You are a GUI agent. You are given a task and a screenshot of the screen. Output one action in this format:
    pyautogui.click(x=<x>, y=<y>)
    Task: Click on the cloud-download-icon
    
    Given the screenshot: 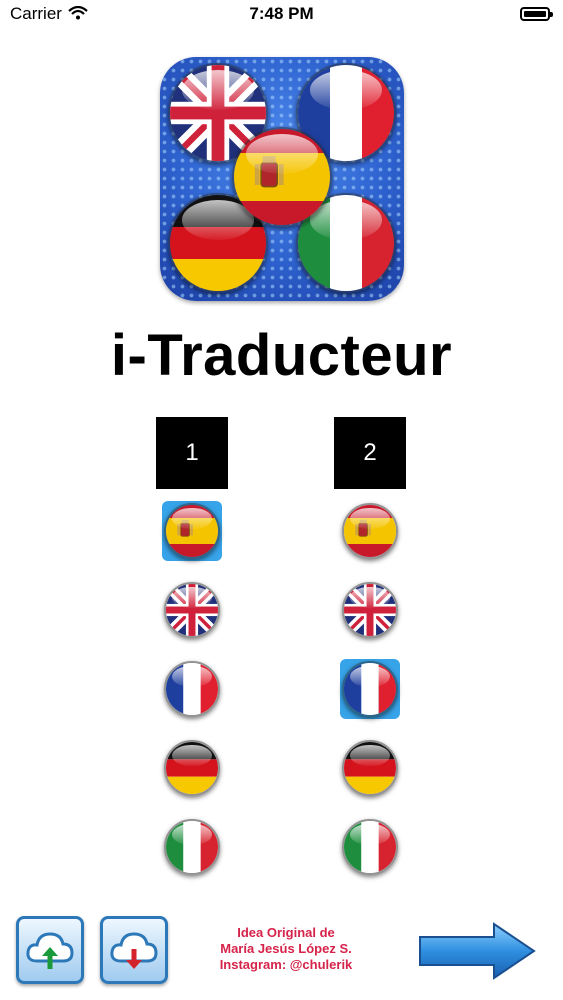 What is the action you would take?
    pyautogui.click(x=134, y=950)
    